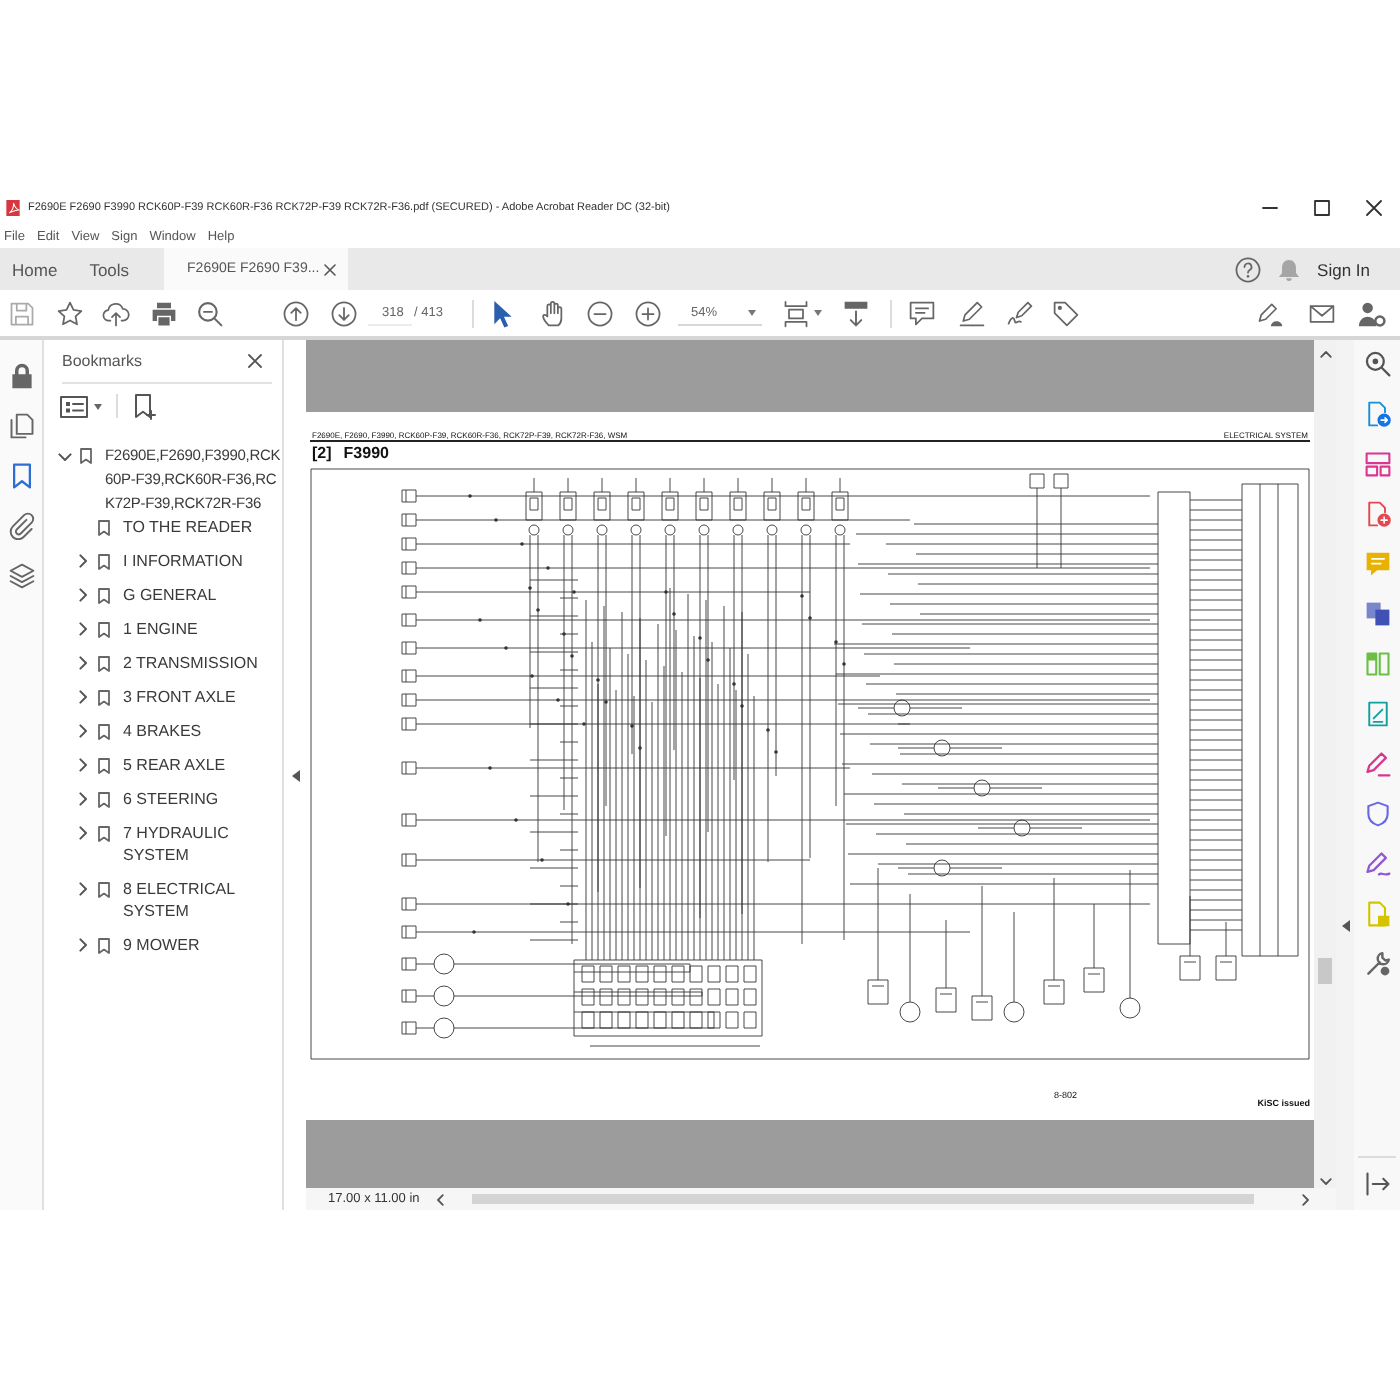  Describe the element at coordinates (202, 561) in the screenshot. I see `bookmark-label: I INFORMATION` at that location.